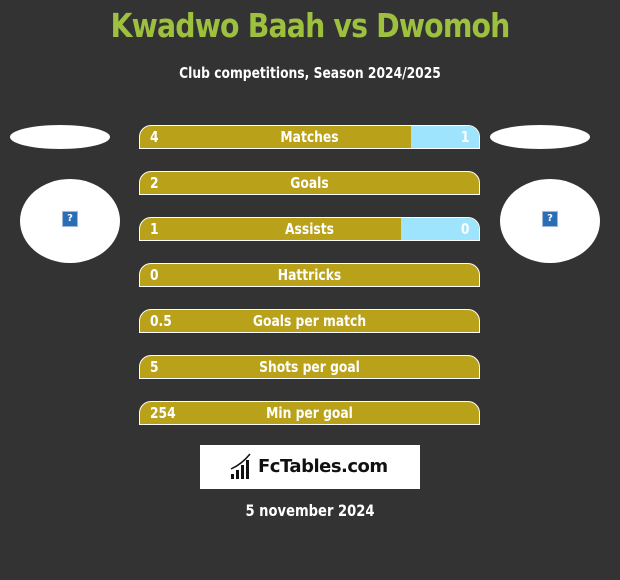 This screenshot has height=580, width=620. I want to click on left-value: 0, so click(154, 275).